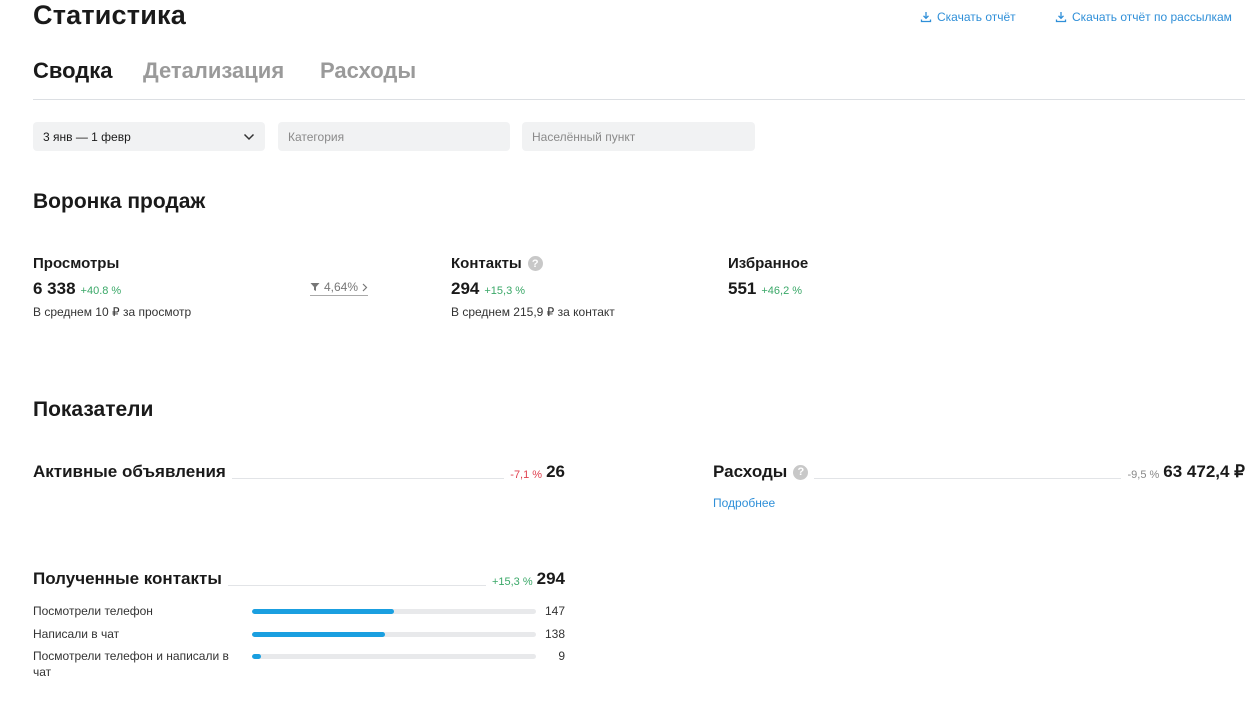 Image resolution: width=1256 pixels, height=713 pixels. What do you see at coordinates (533, 312) in the screenshot?
I see `contacts-average: В среднем 215,9 ₽ за контакт` at bounding box center [533, 312].